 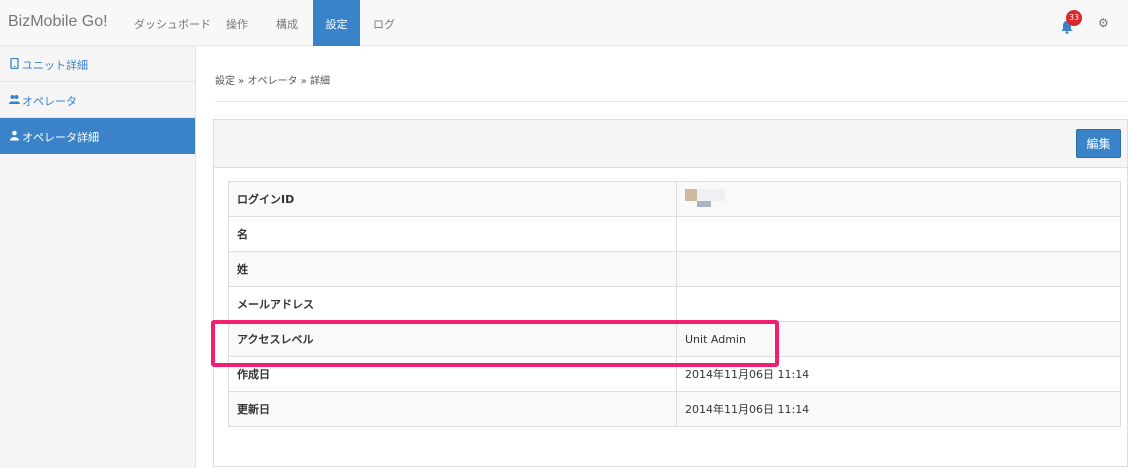 What do you see at coordinates (1103, 23) in the screenshot?
I see `gear-icon: ⚙` at bounding box center [1103, 23].